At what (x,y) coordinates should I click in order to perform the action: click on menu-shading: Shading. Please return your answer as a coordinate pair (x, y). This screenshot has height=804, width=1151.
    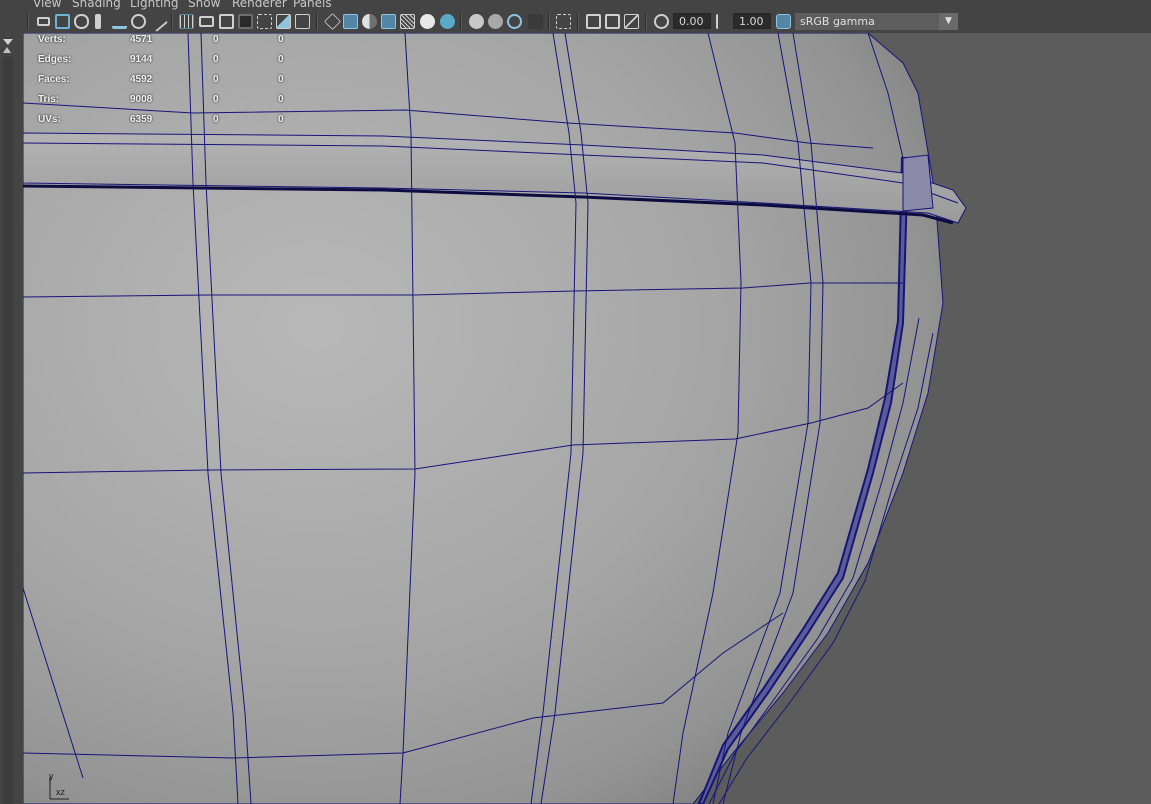
    Looking at the image, I should click on (96, 5).